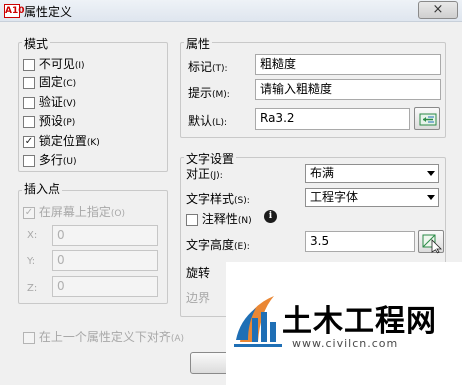 This screenshot has height=385, width=462. I want to click on civilcn-logo-icon, so click(258, 321).